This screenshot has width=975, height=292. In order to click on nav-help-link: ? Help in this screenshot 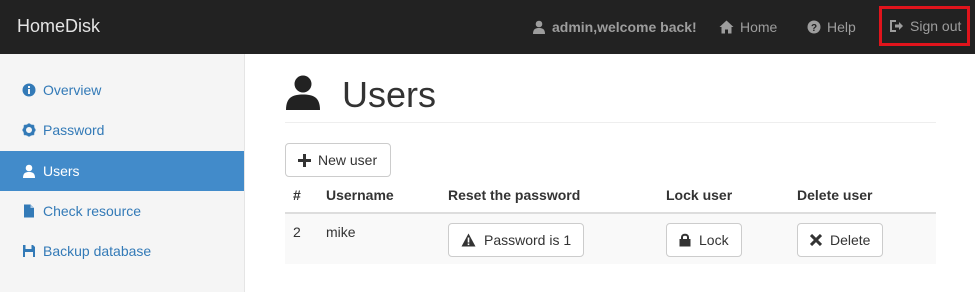, I will do `click(831, 27)`.